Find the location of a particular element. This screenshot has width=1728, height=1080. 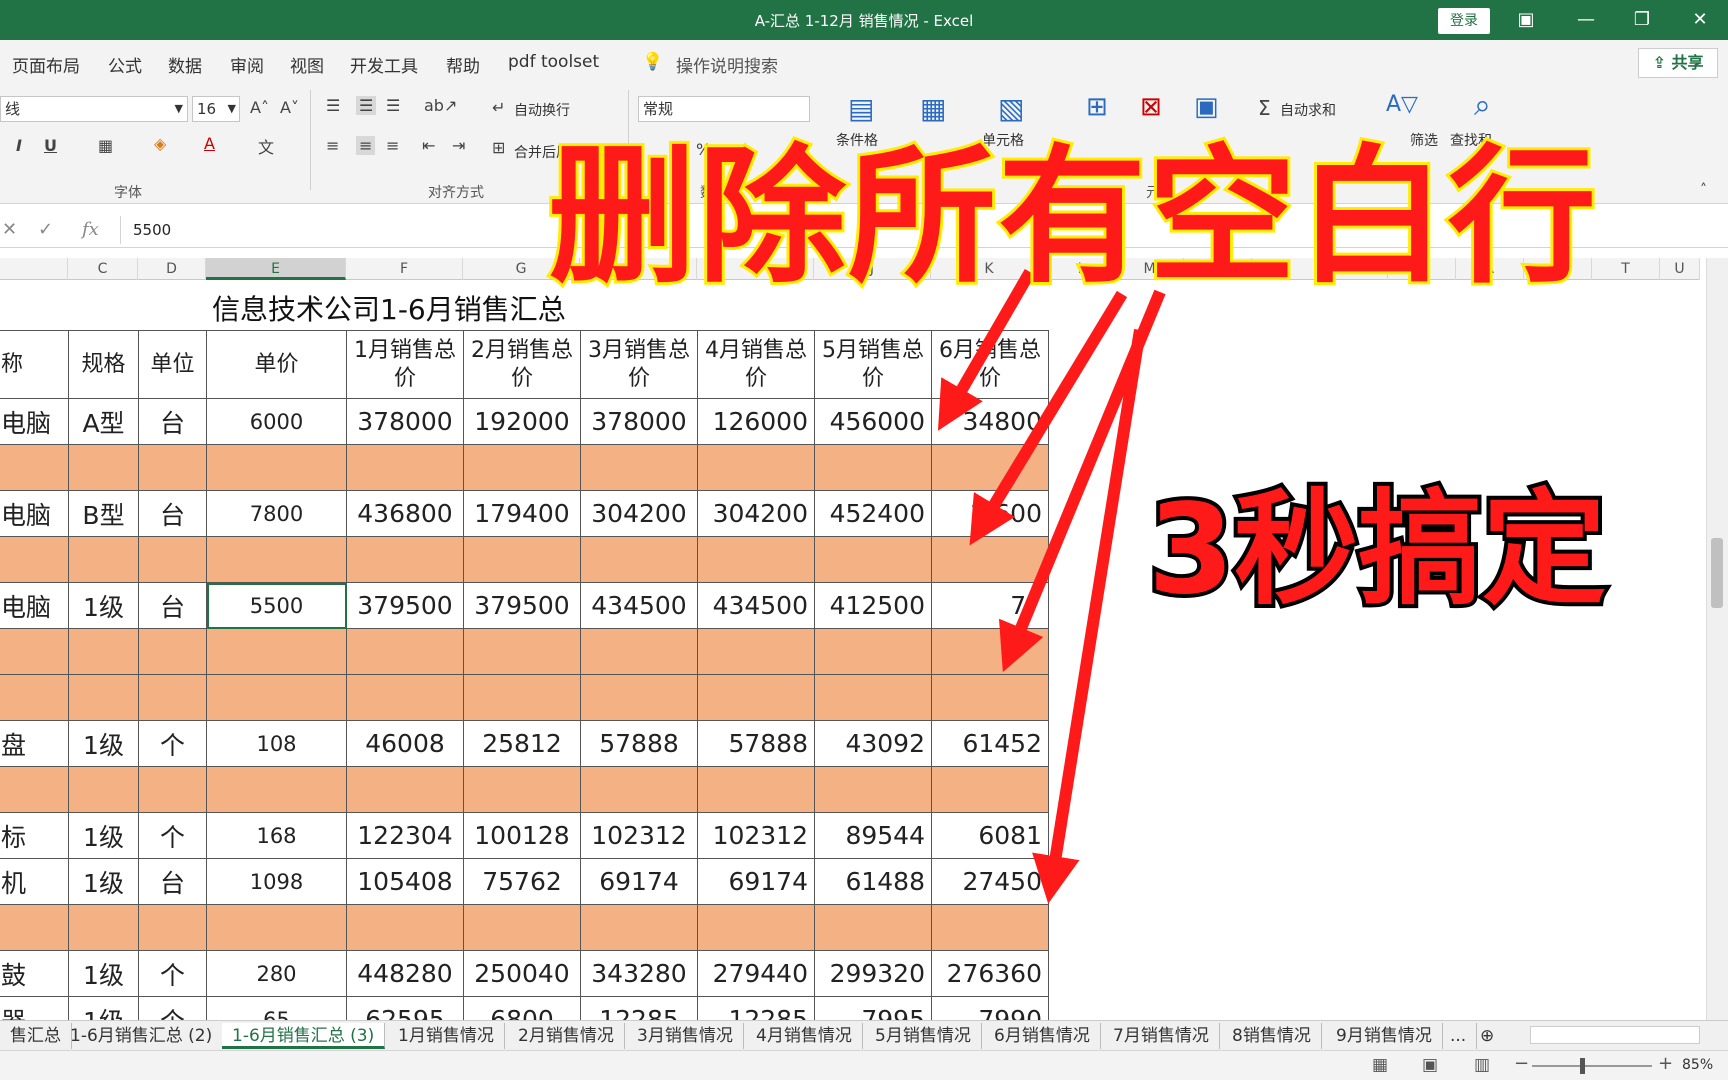

restore-icon: ❐ is located at coordinates (1642, 20).